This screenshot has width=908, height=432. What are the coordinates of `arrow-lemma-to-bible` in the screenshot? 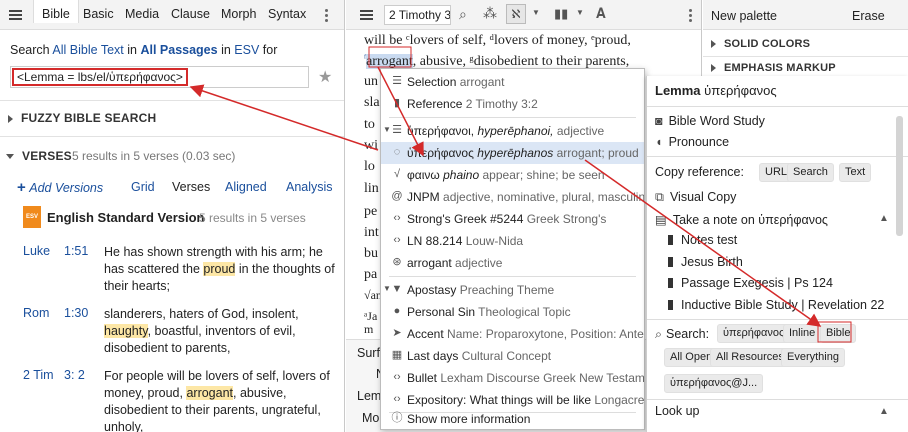 It's located at (703, 243).